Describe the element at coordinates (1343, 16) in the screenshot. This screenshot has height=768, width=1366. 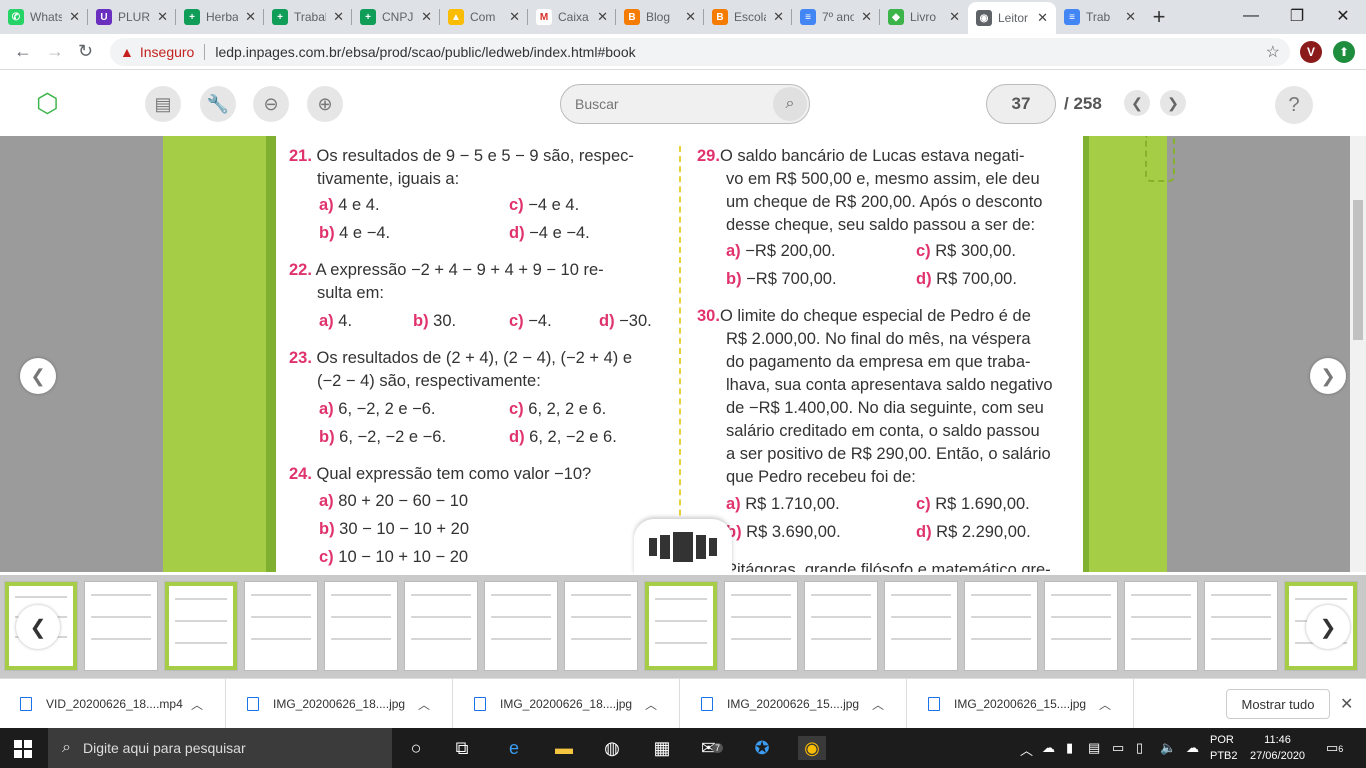
I see `close-window-icon: ✕` at that location.